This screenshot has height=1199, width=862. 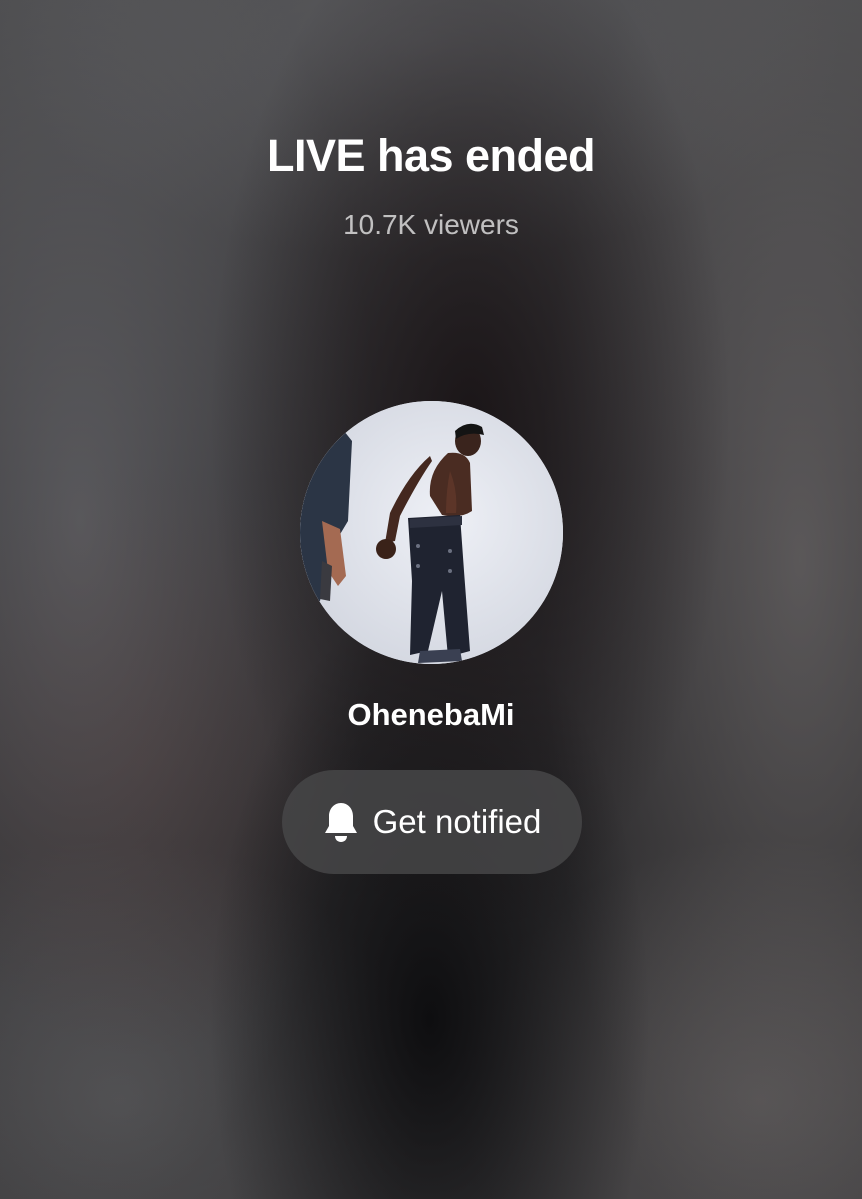 I want to click on get-notified-label: Get notified, so click(x=457, y=821).